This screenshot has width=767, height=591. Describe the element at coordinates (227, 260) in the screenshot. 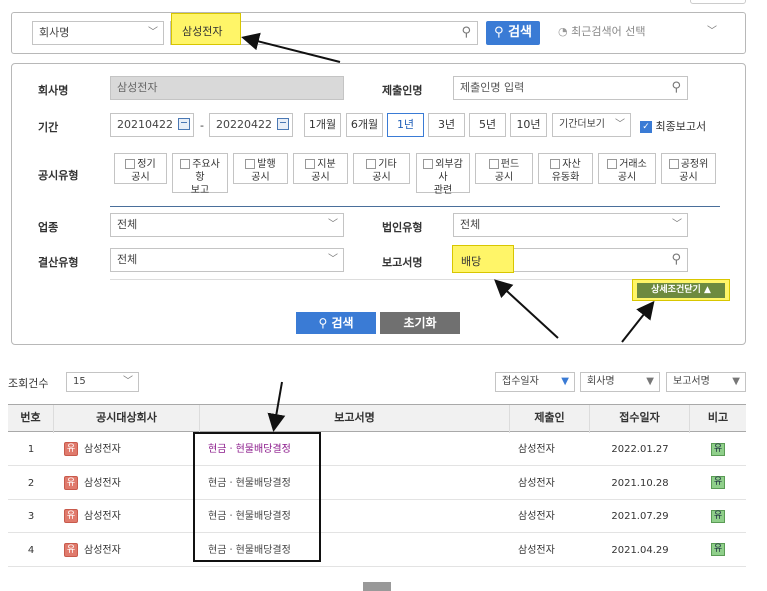

I see `settle-select: 전체 ﹀` at that location.